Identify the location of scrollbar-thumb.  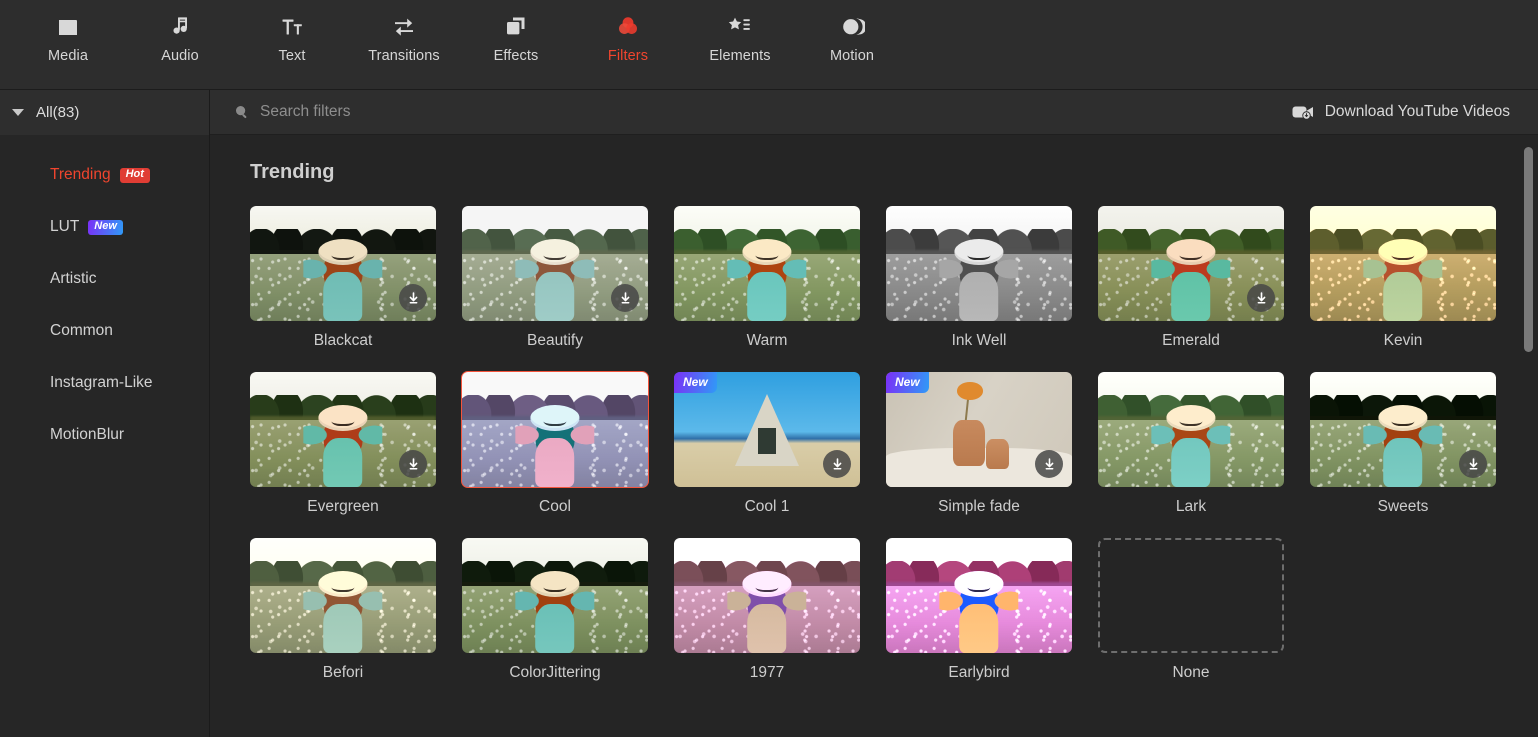
(1528, 249).